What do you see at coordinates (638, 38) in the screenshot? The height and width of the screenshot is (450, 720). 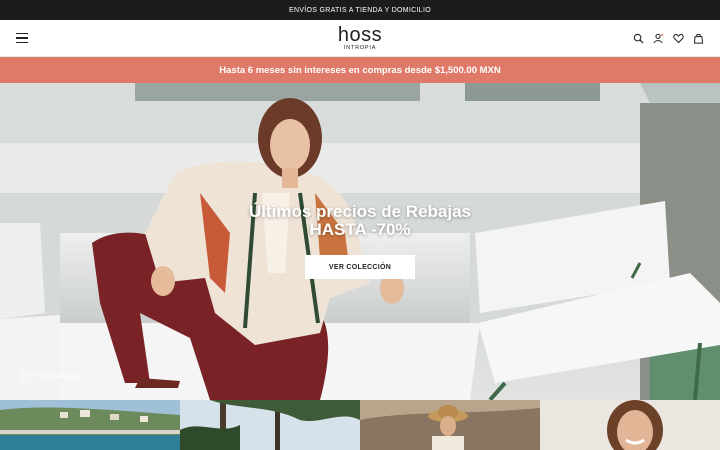 I see `search-icon` at bounding box center [638, 38].